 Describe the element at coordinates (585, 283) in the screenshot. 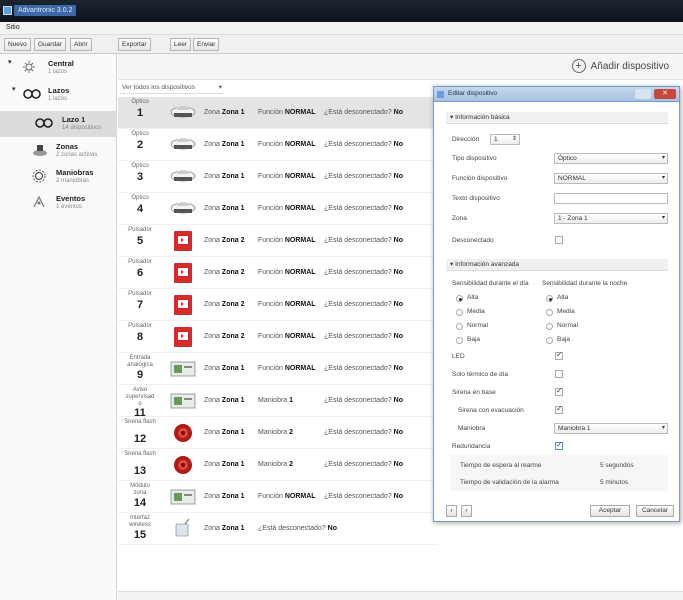

I see `night-sensitivity-label: Sensibilidad durante la noche` at that location.